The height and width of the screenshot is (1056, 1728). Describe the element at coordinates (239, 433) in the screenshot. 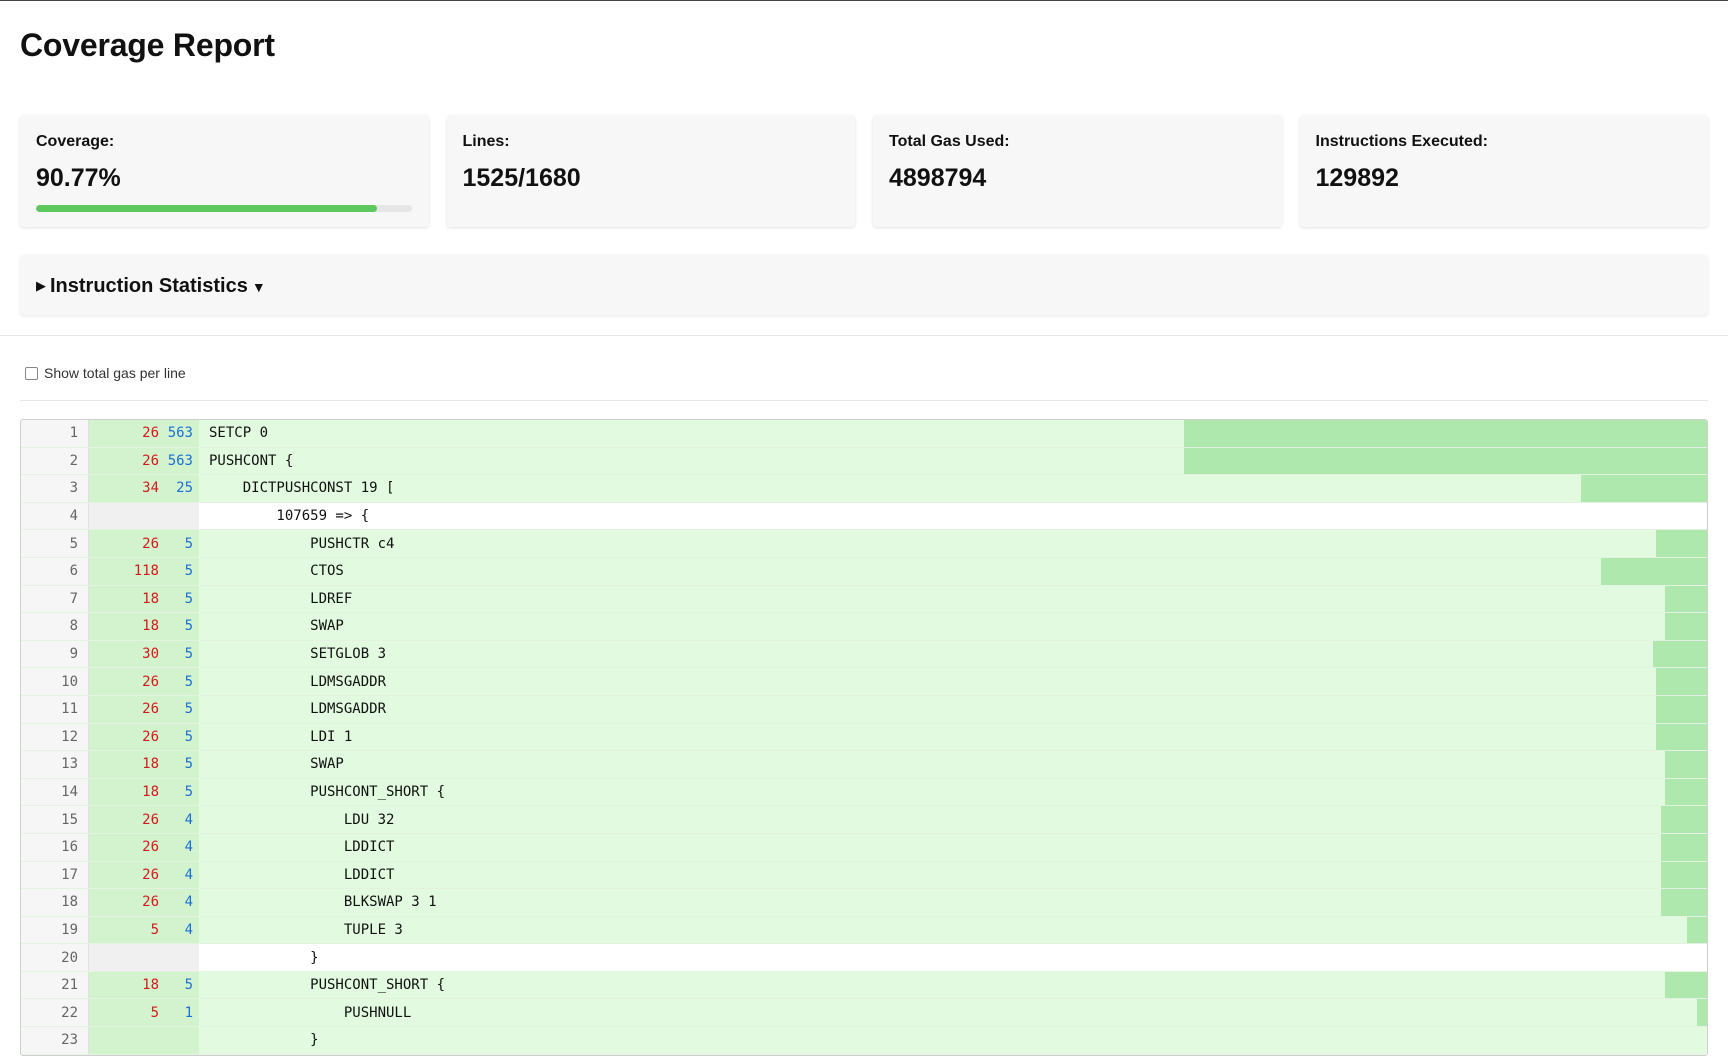

I see `line-source: SETCP 0` at that location.